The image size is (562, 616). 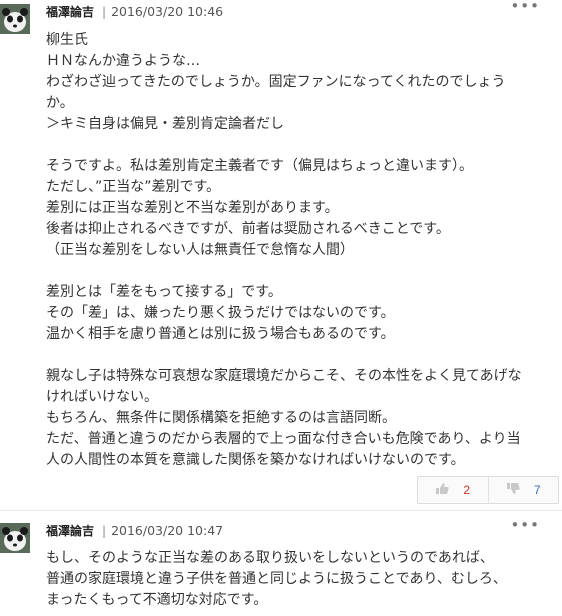 I want to click on comment-line: ＞キミ自身は偏見・差別肯定論者だし, so click(x=165, y=124).